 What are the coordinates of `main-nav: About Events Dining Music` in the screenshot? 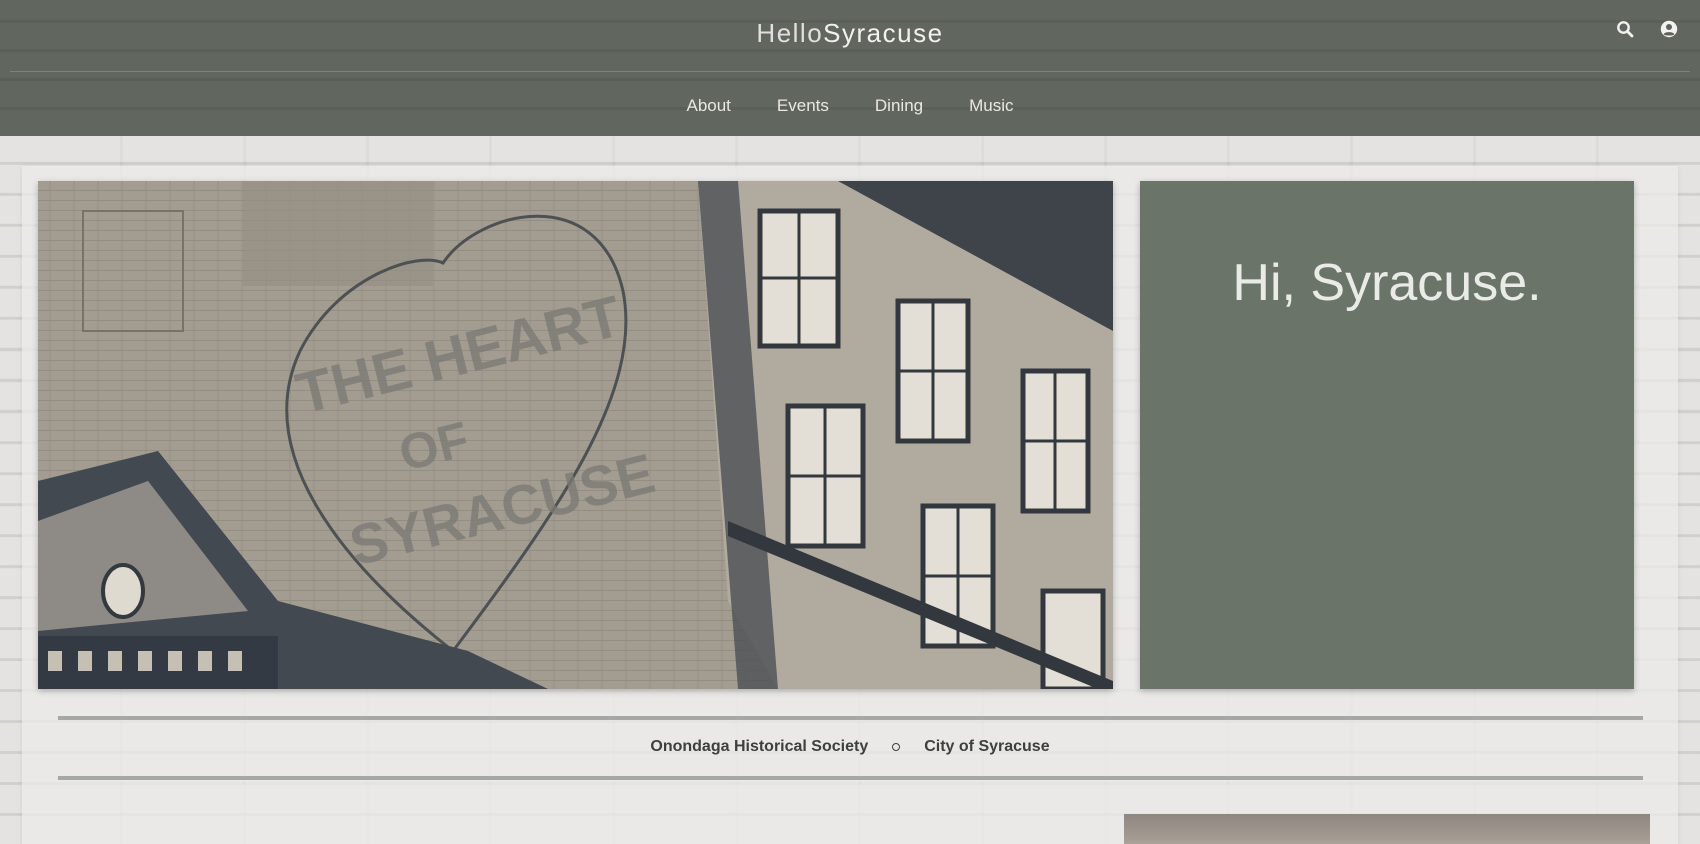 It's located at (850, 106).